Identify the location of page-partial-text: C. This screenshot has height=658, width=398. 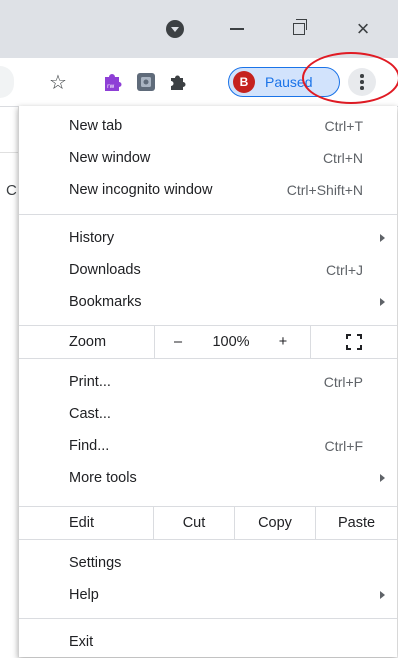
(11, 190).